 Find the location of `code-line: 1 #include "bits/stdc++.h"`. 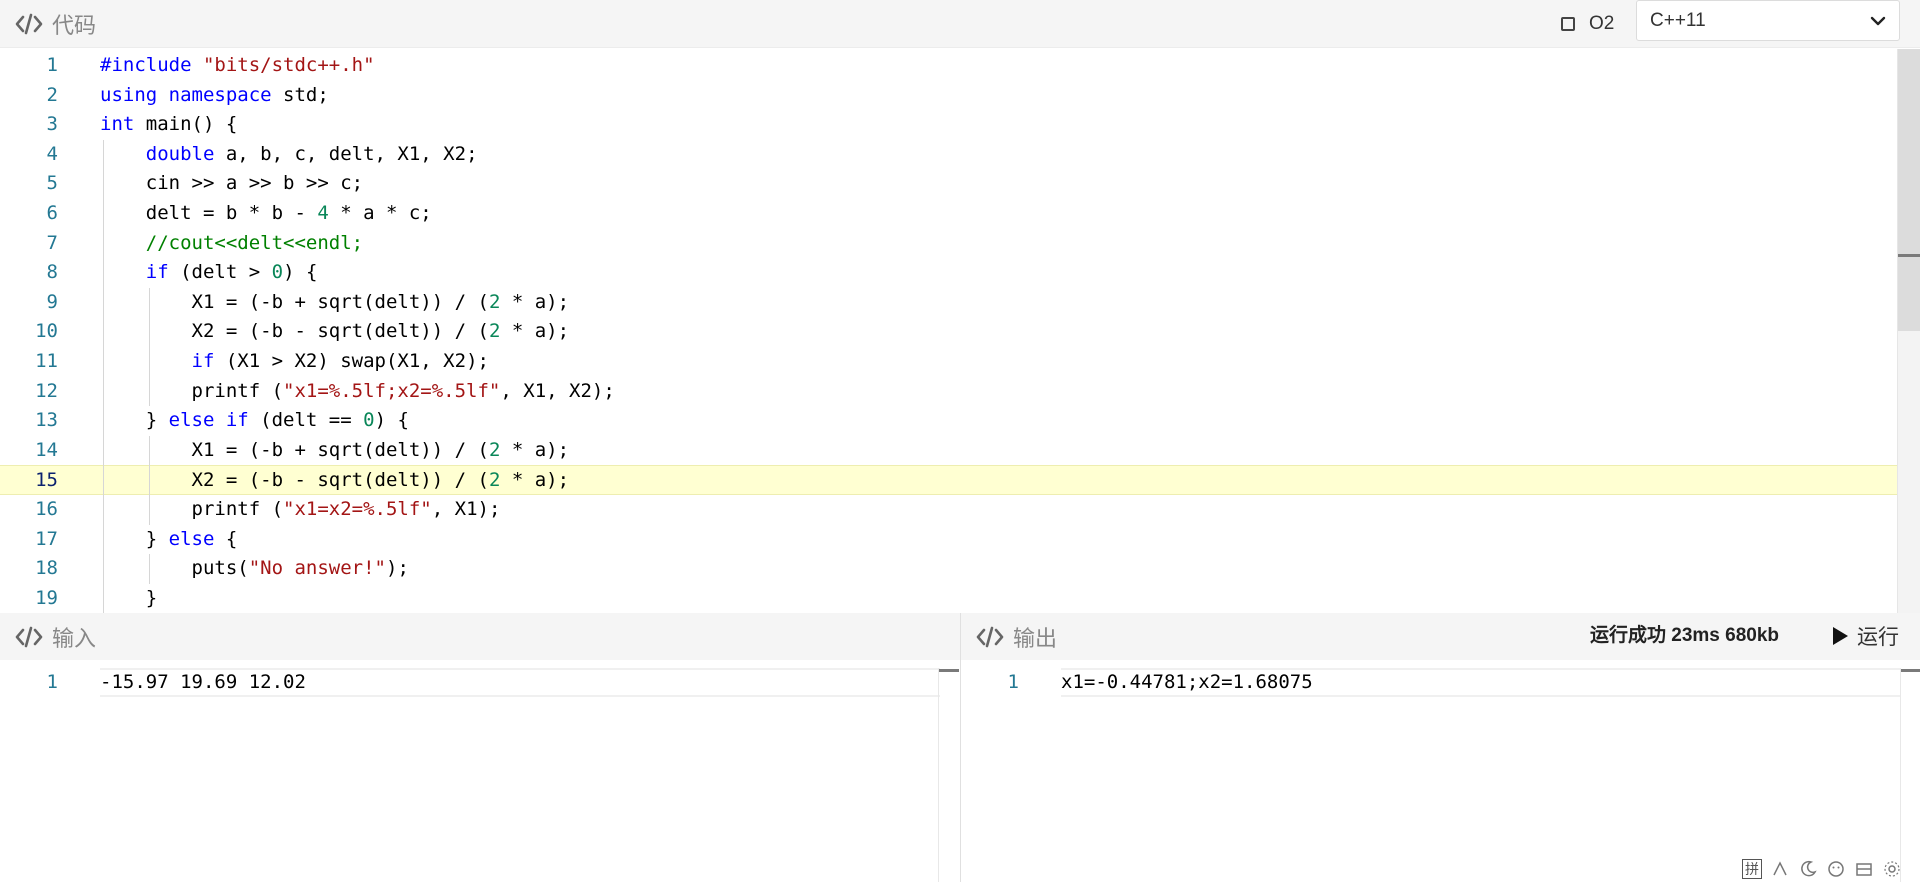

code-line: 1 #include "bits/stdc++.h" is located at coordinates (950, 66).